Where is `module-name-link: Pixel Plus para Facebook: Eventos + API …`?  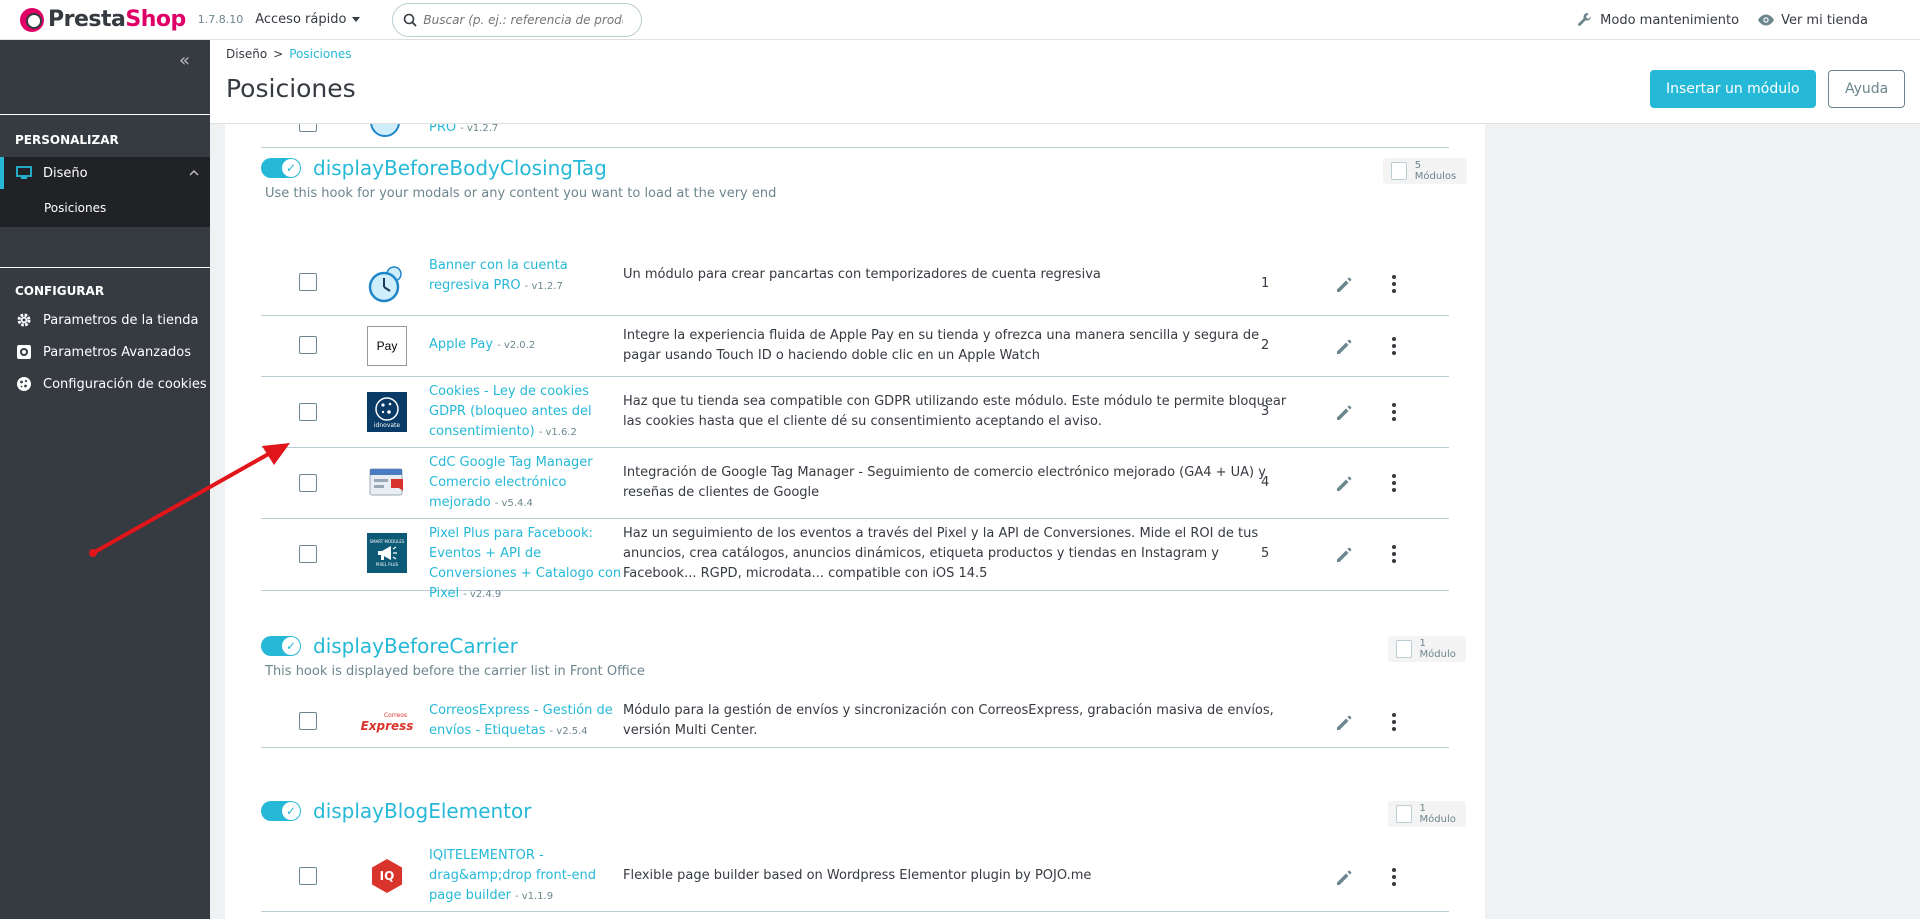 module-name-link: Pixel Plus para Facebook: Eventos + API … is located at coordinates (526, 564).